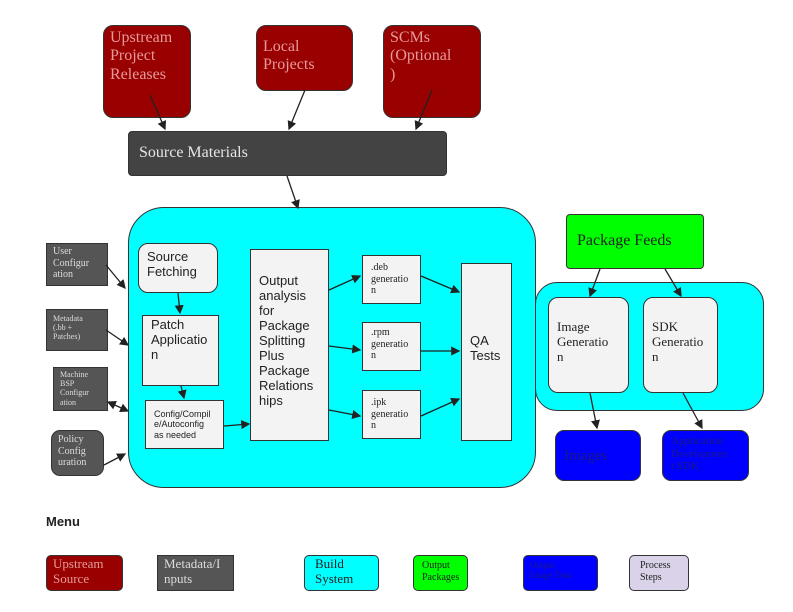 Image resolution: width=793 pixels, height=612 pixels. What do you see at coordinates (63, 521) in the screenshot?
I see `legend-title: Menu` at bounding box center [63, 521].